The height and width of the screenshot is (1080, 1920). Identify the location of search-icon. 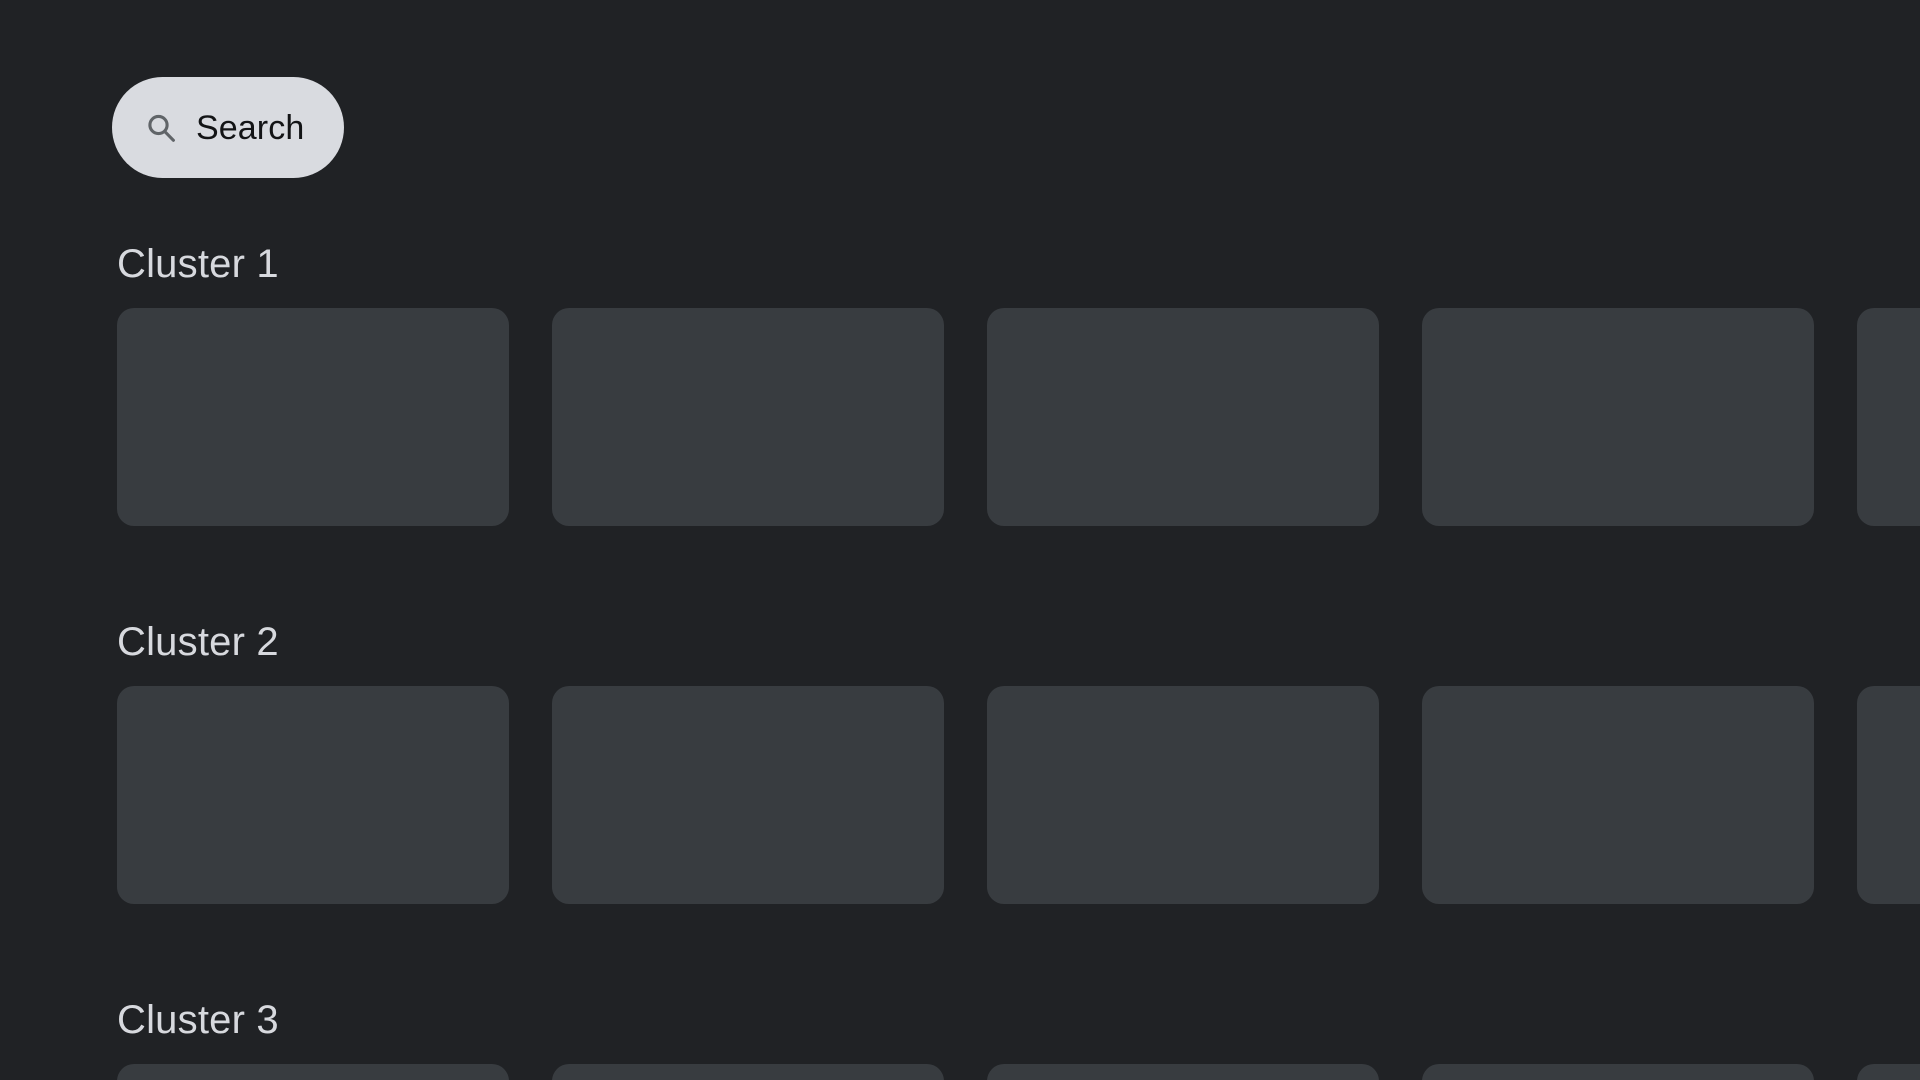
(161, 128).